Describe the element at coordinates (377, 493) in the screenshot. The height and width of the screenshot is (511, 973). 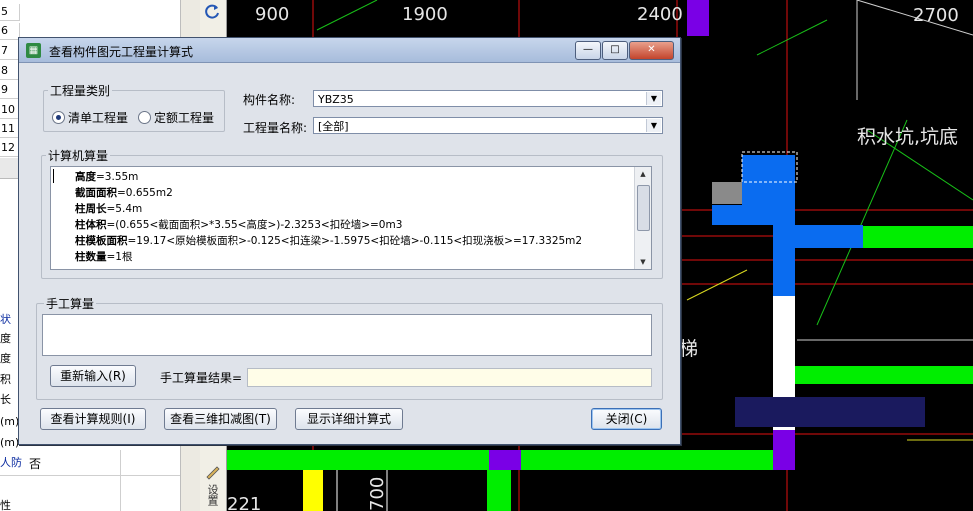
I see `dimension-label: 700` at that location.